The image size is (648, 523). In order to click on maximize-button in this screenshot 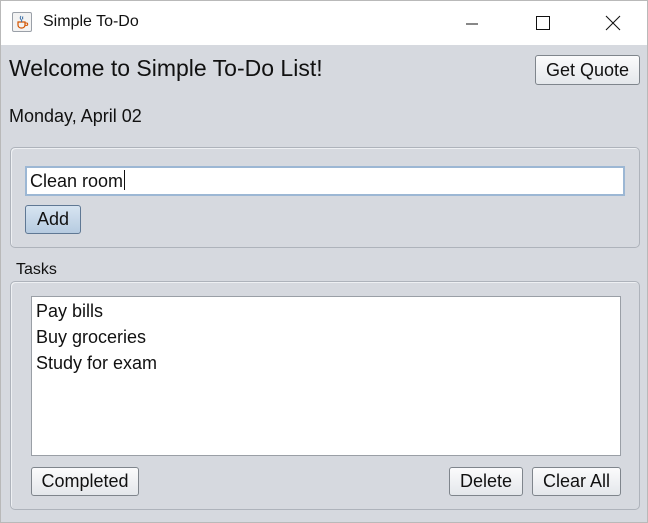, I will do `click(543, 23)`.